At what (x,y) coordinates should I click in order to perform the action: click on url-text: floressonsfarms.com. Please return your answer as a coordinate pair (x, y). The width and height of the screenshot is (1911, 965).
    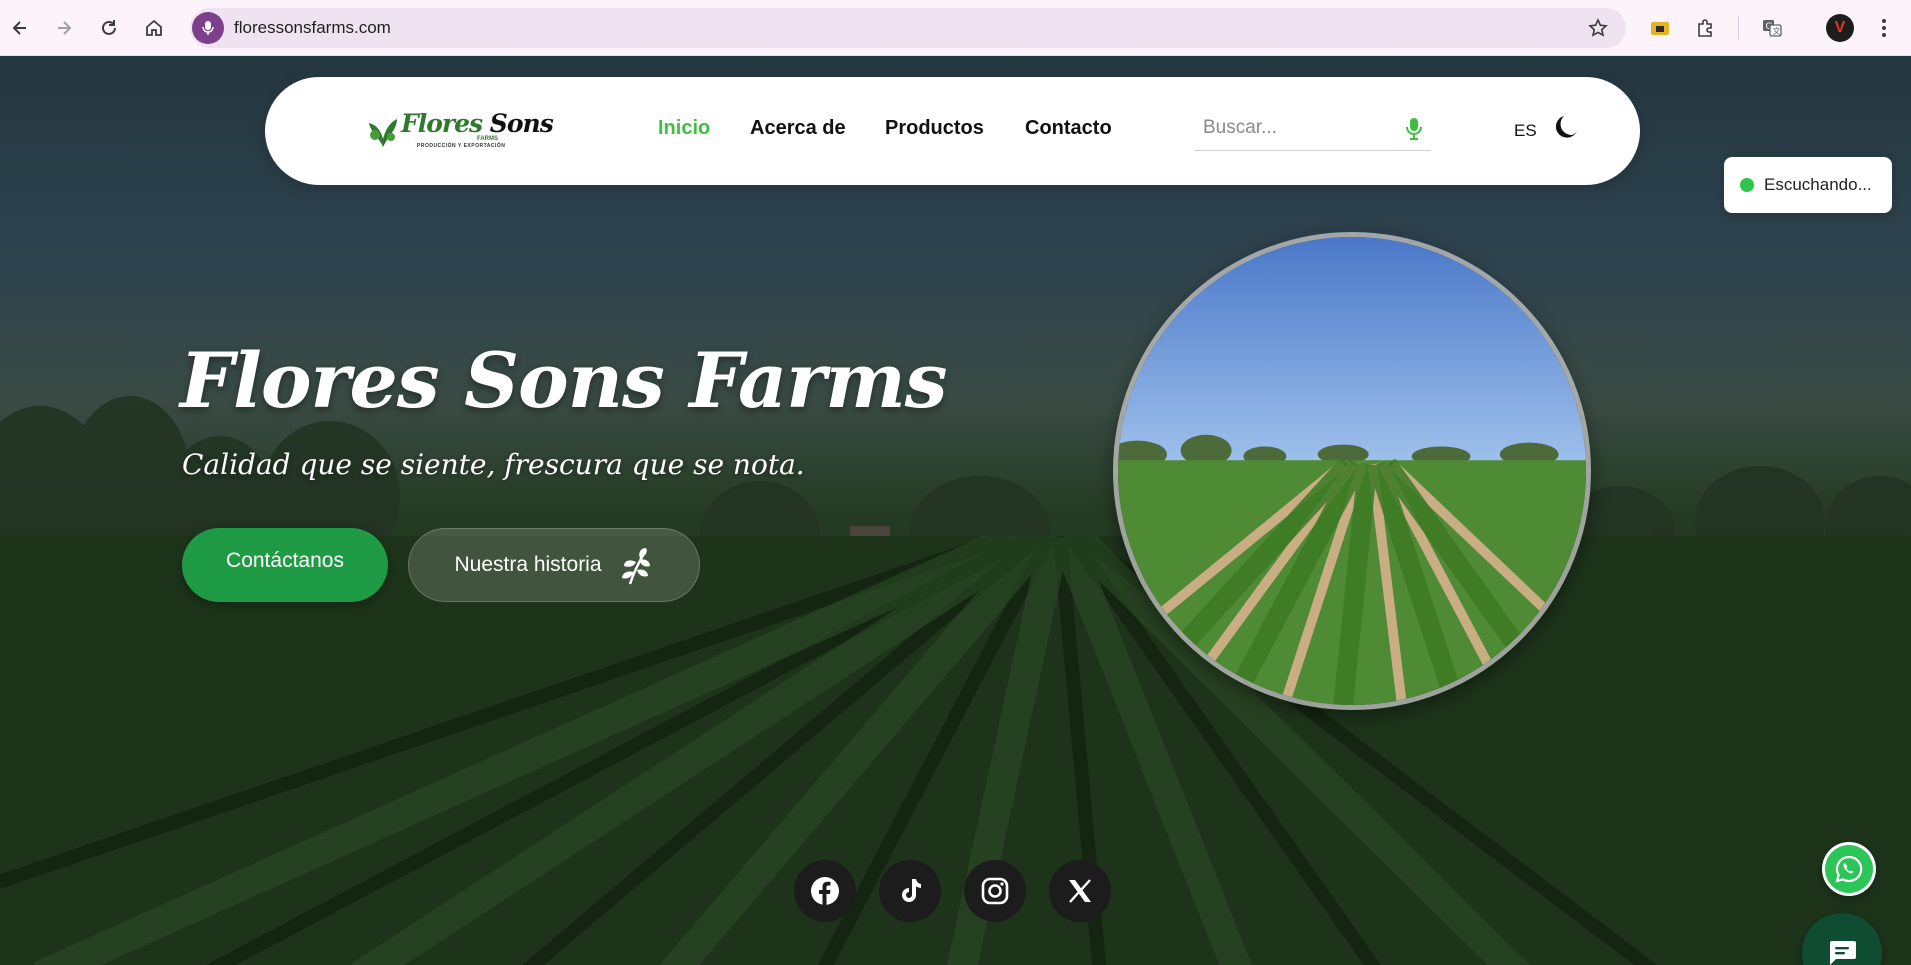
    Looking at the image, I should click on (312, 27).